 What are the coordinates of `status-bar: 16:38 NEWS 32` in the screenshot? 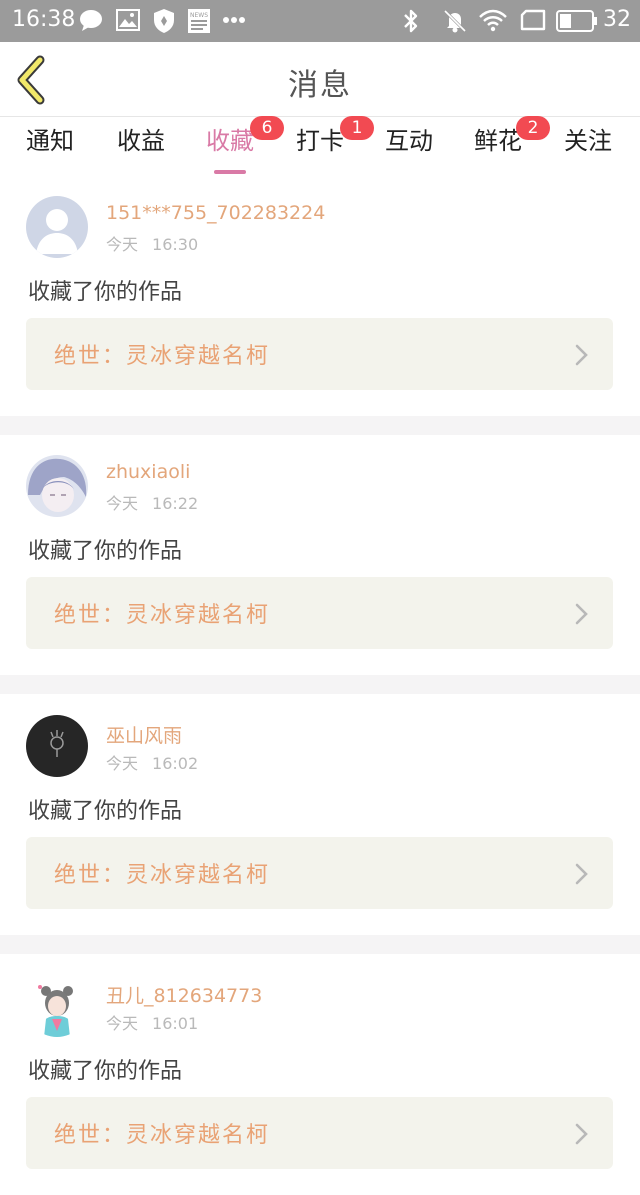 It's located at (320, 21).